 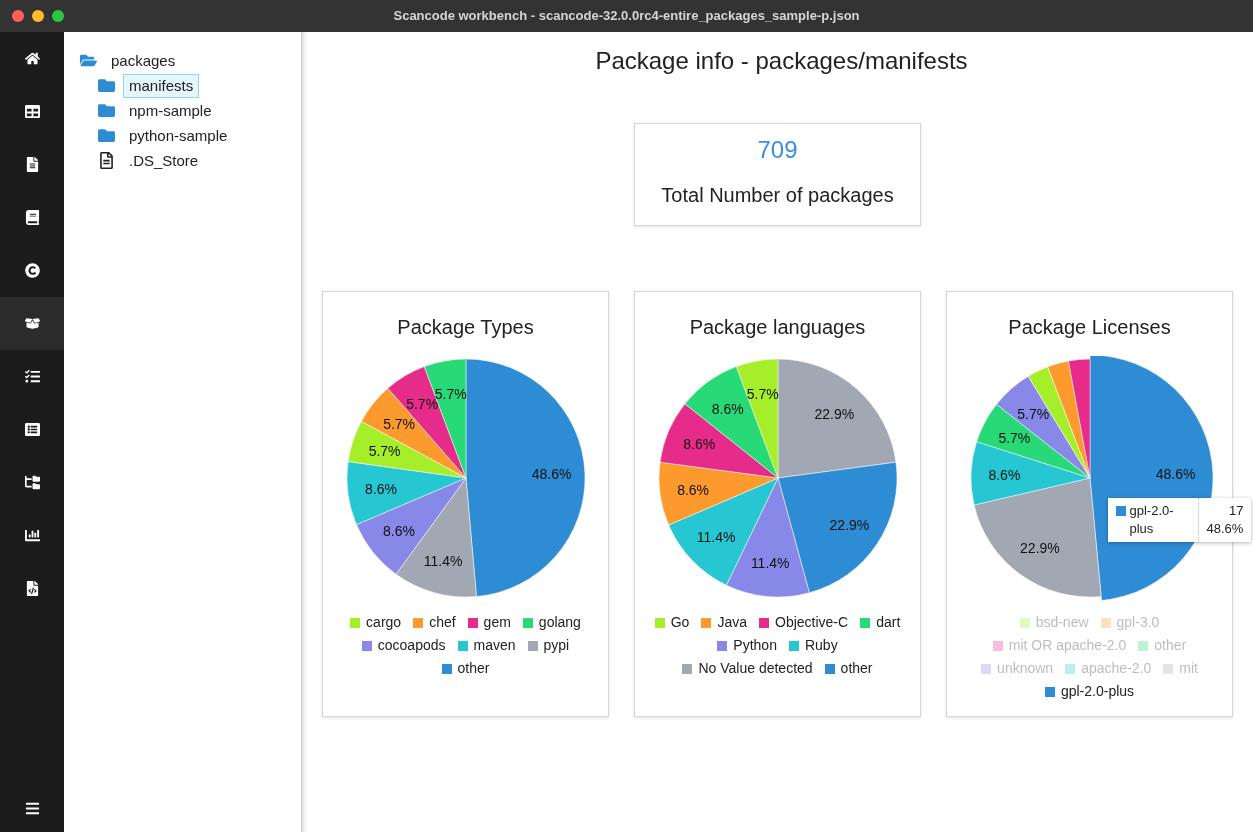 I want to click on tooltip-name: gpl-2.0-plus, so click(x=1152, y=520).